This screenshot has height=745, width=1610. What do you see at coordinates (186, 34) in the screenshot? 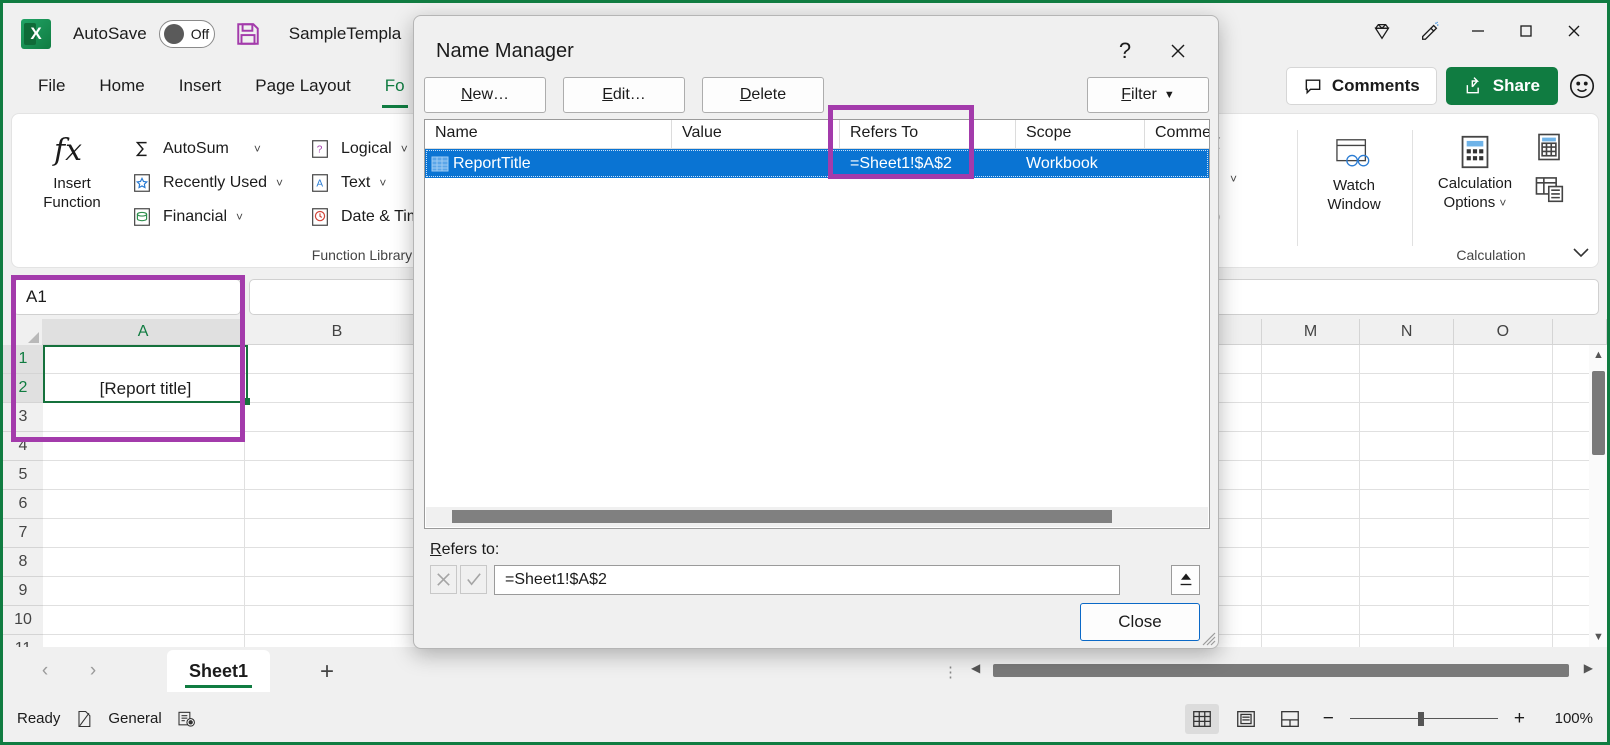
I see `autosave-toggle: Off` at bounding box center [186, 34].